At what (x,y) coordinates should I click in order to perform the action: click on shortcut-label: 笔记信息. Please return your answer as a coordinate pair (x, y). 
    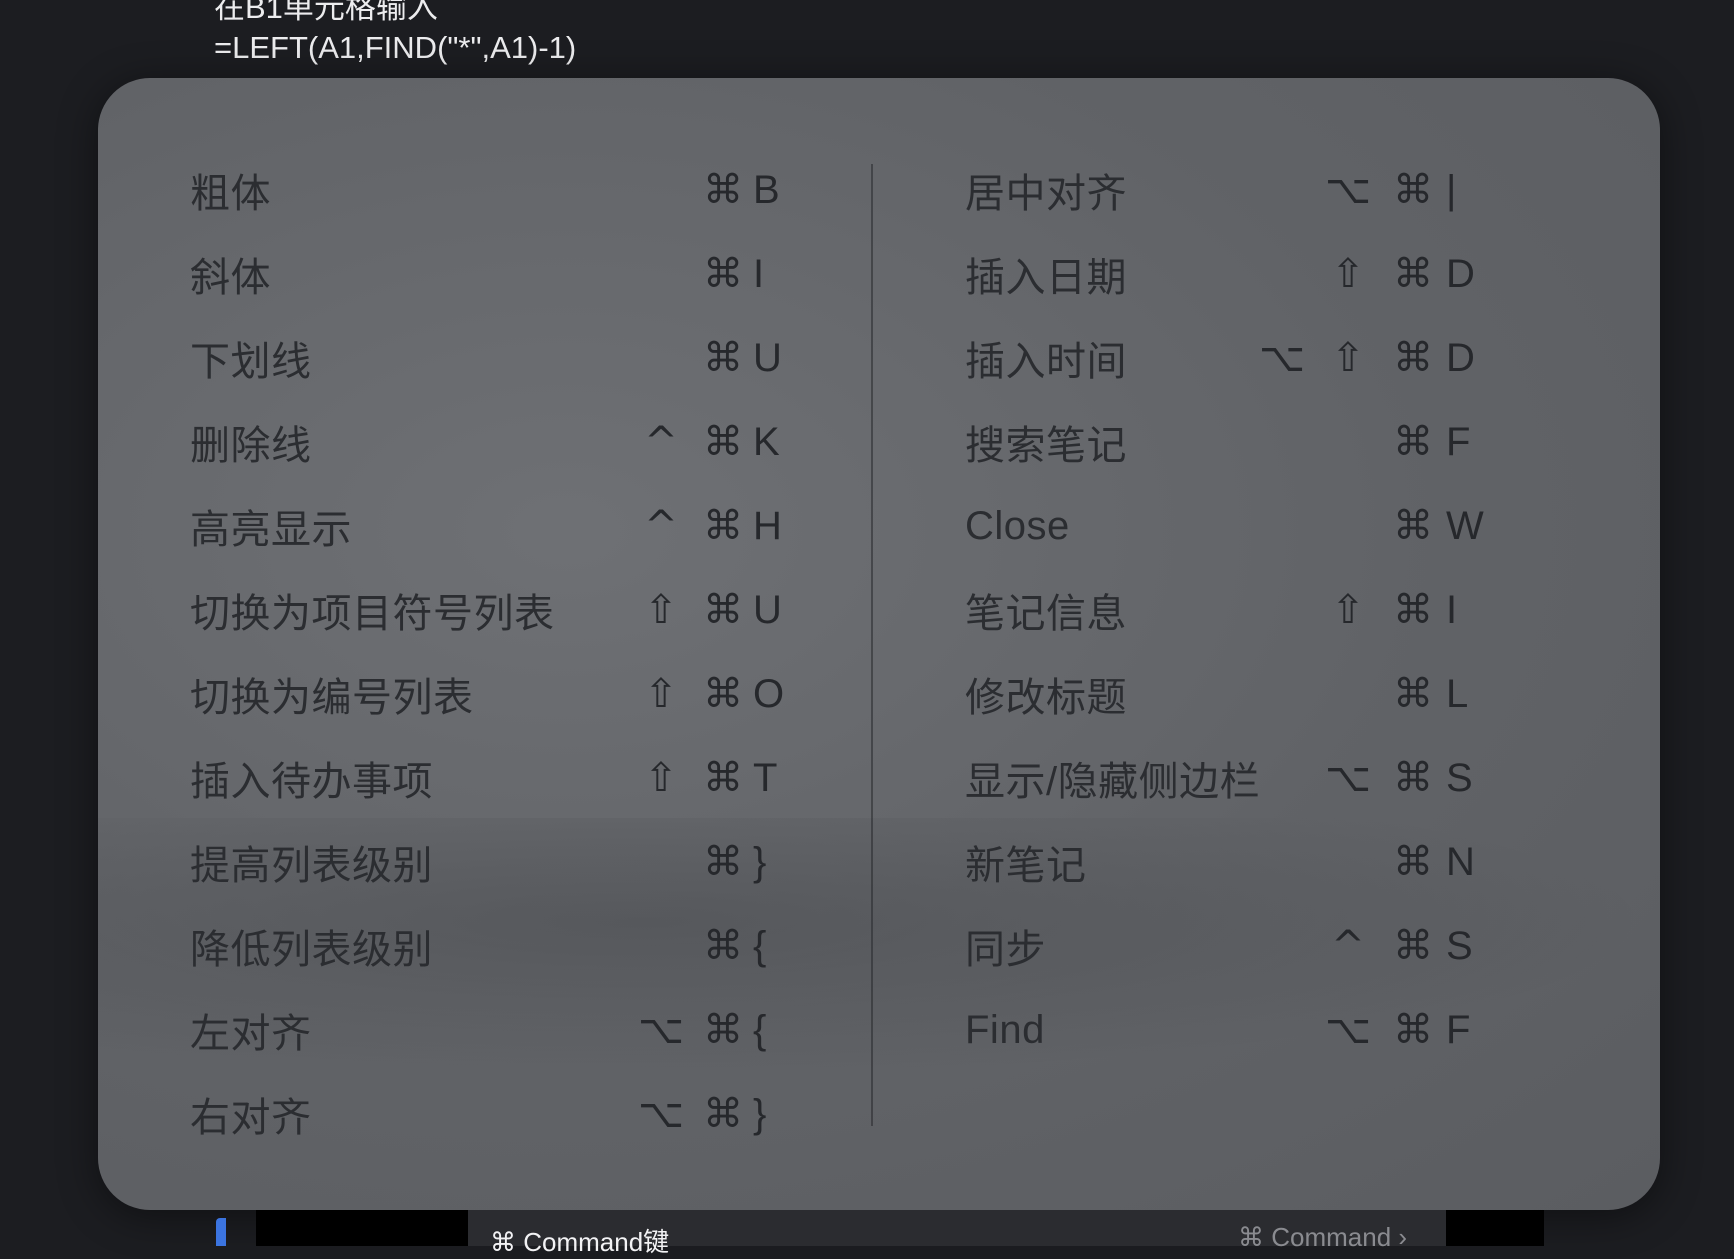
    Looking at the image, I should click on (1046, 614).